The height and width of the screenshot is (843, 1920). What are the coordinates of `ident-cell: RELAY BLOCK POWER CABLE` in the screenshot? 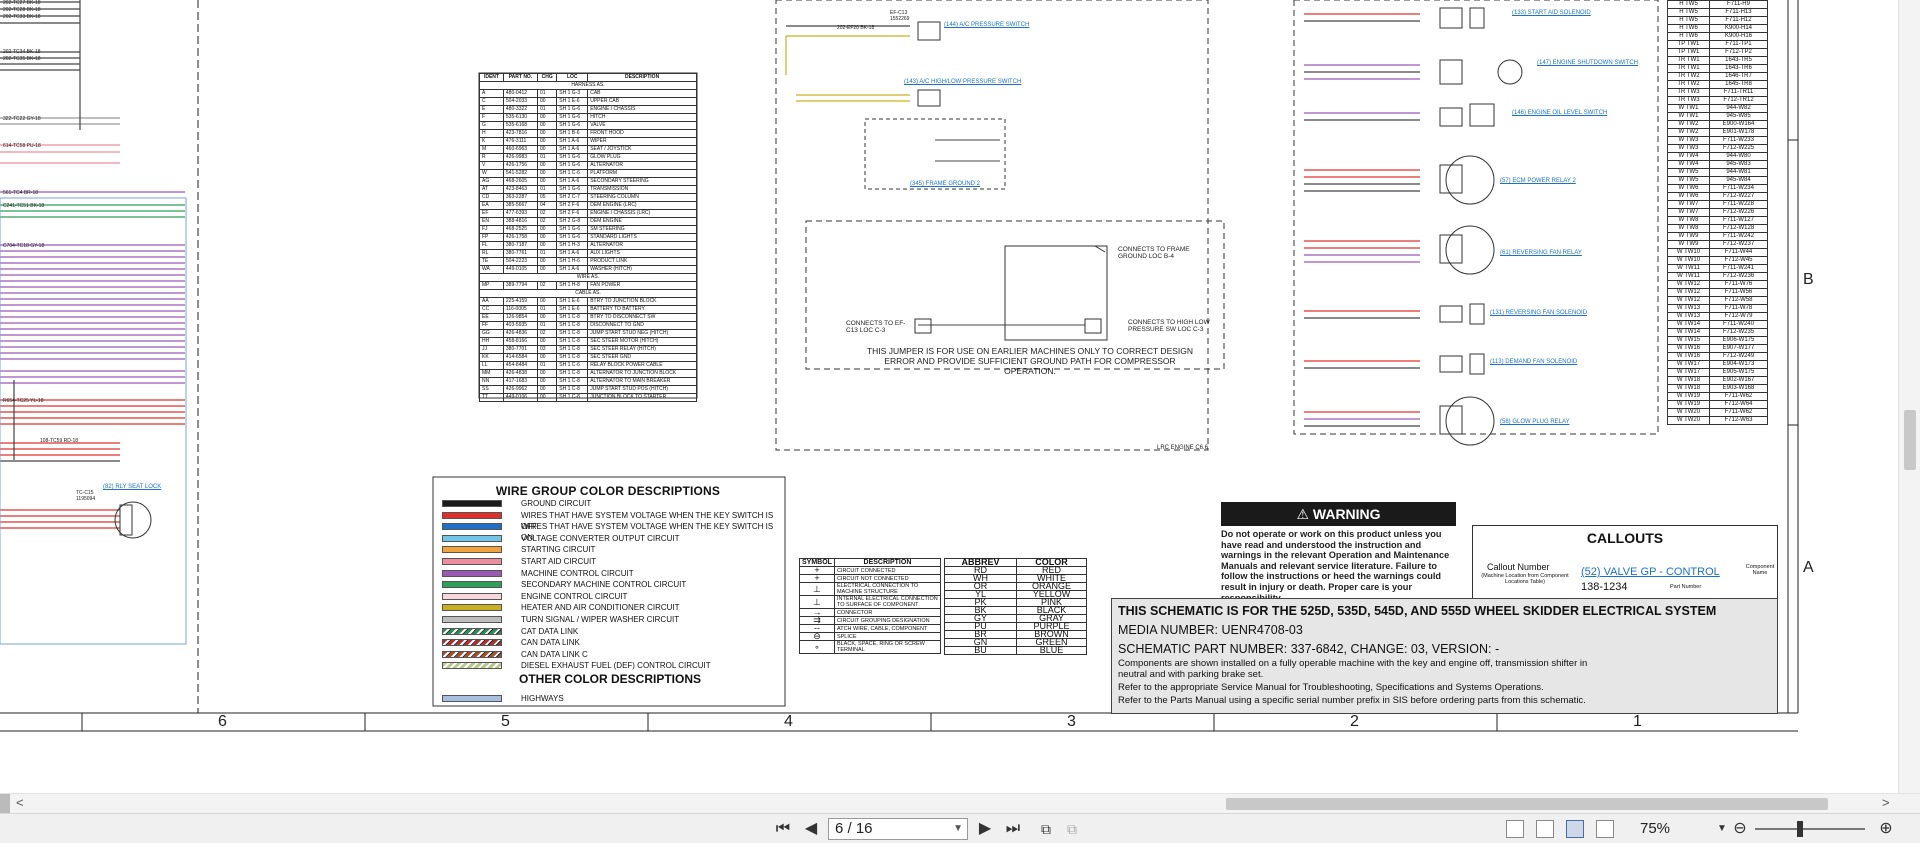 It's located at (642, 365).